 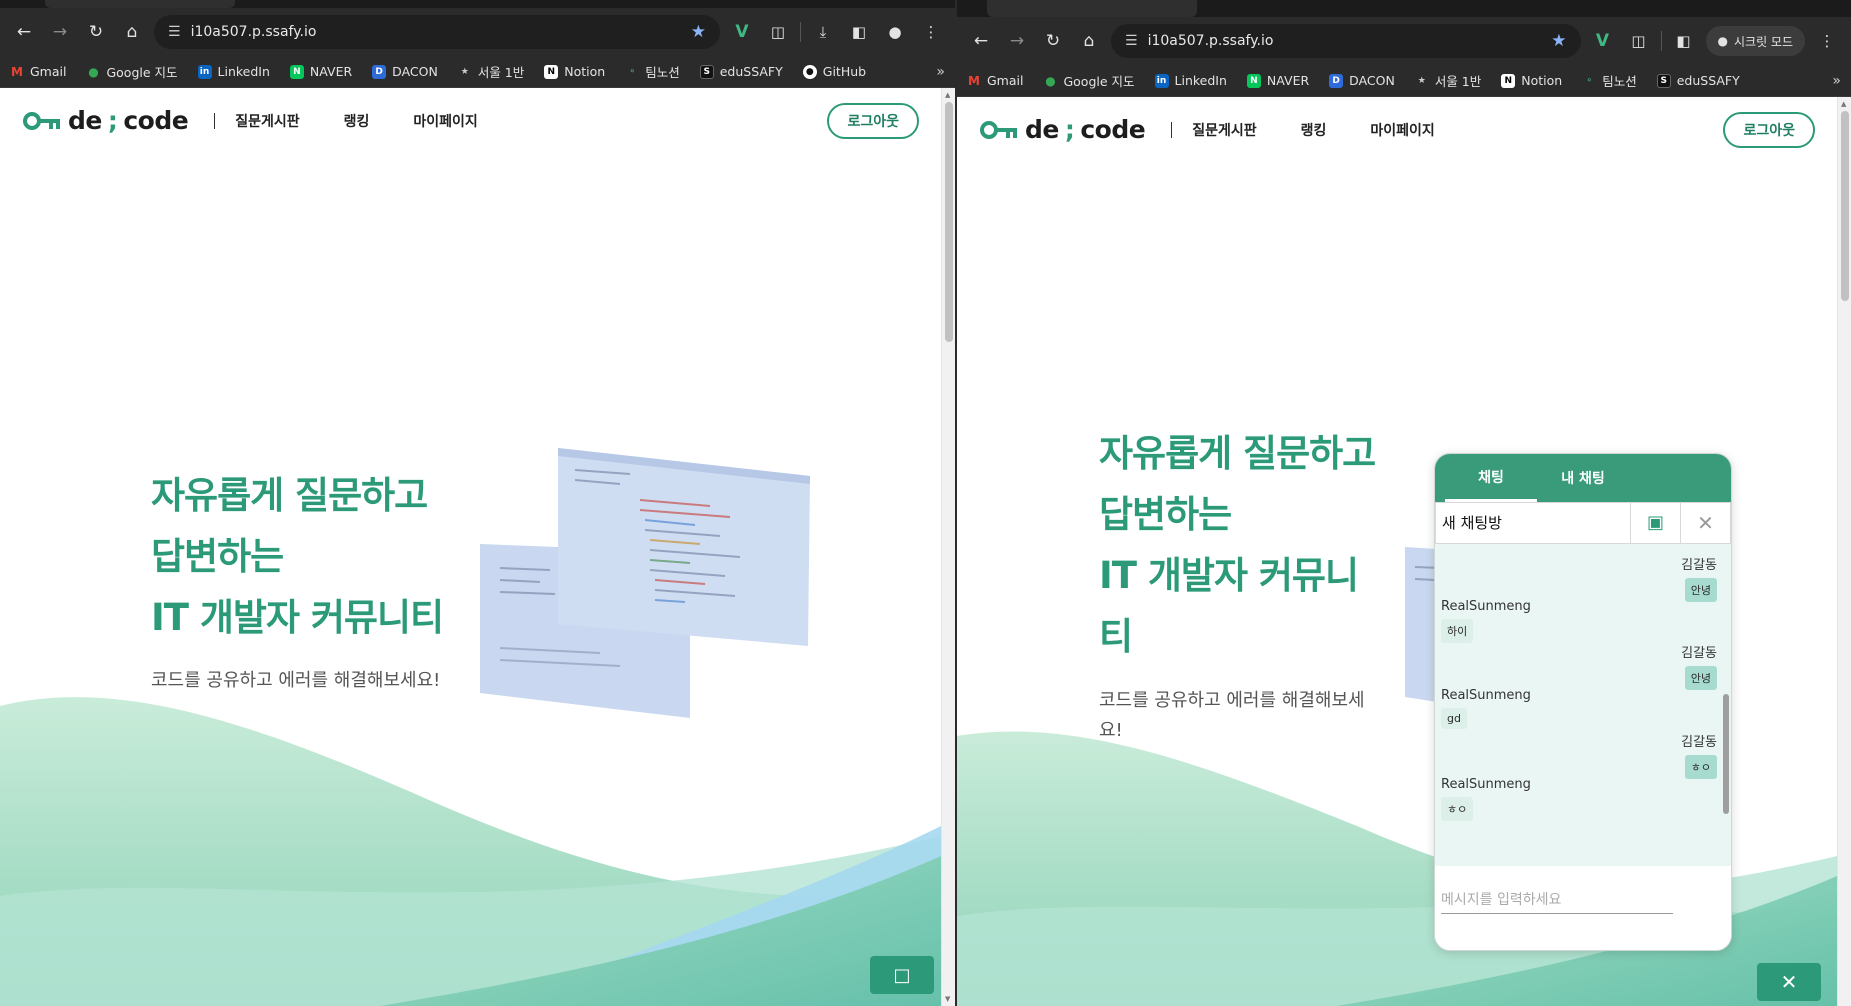 What do you see at coordinates (1111, 730) in the screenshot?
I see `hero-subtitle-line: 요!` at bounding box center [1111, 730].